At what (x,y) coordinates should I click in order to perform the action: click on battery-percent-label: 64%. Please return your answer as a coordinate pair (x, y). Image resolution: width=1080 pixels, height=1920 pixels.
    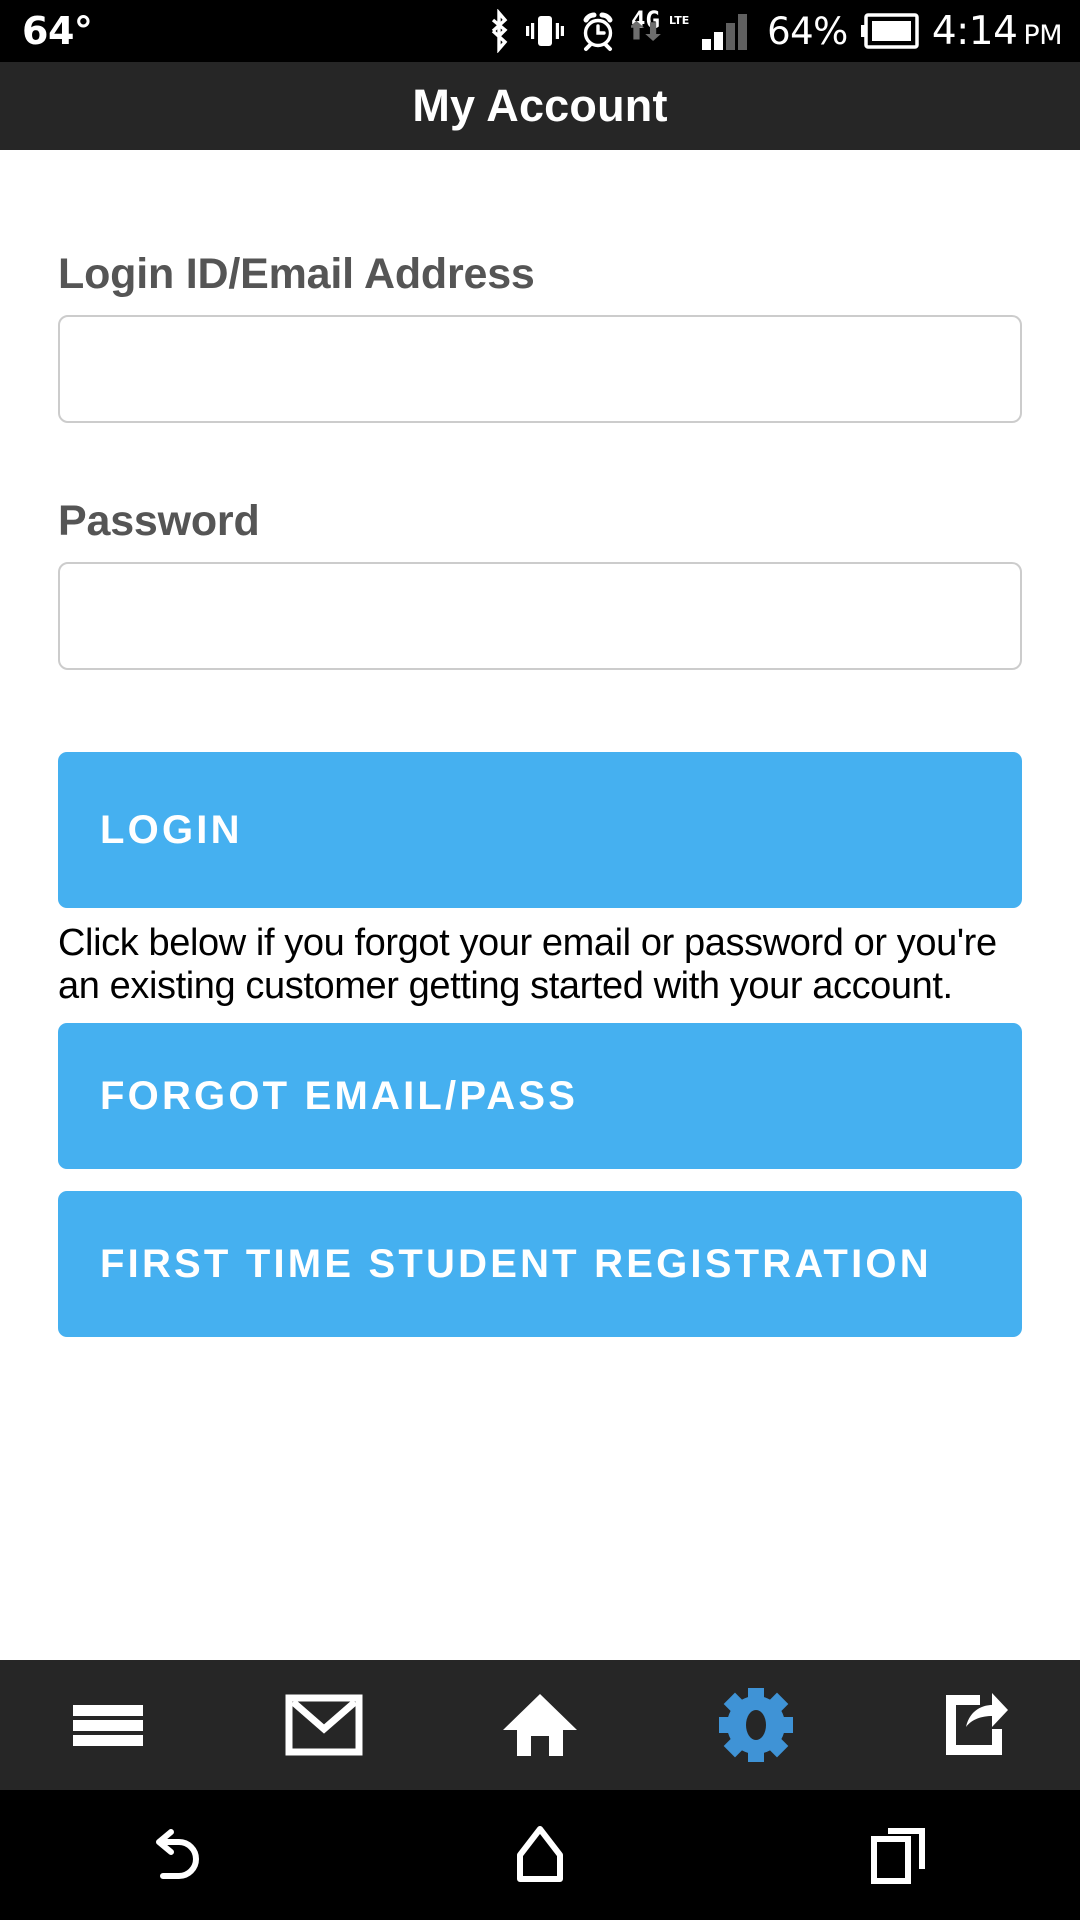
    Looking at the image, I should click on (807, 31).